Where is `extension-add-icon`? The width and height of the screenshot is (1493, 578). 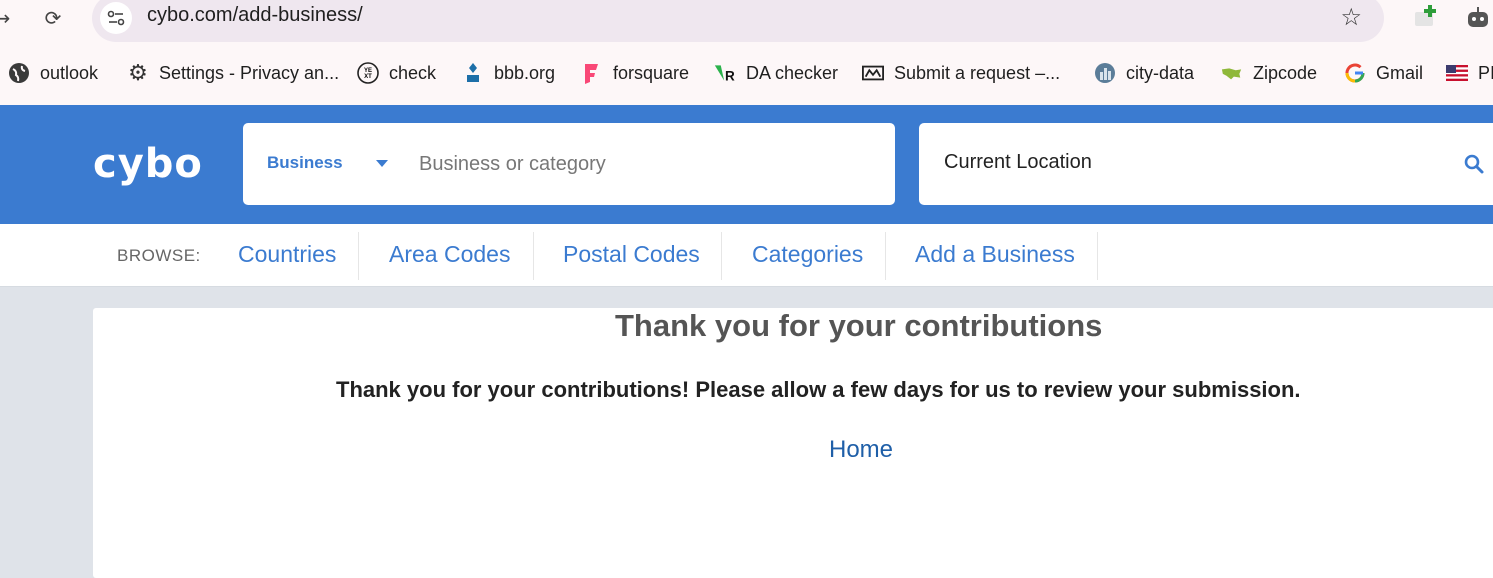
extension-add-icon is located at coordinates (1426, 17).